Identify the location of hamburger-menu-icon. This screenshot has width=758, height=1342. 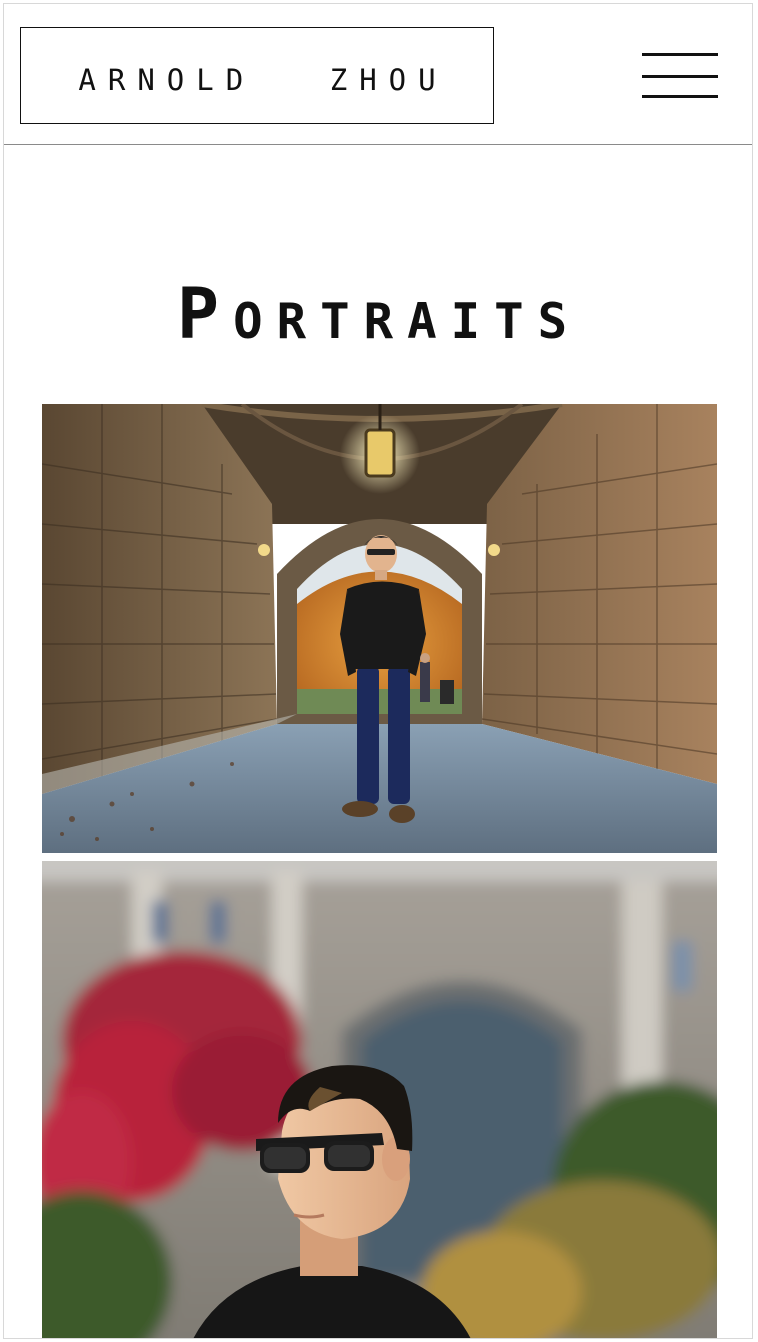
(680, 54).